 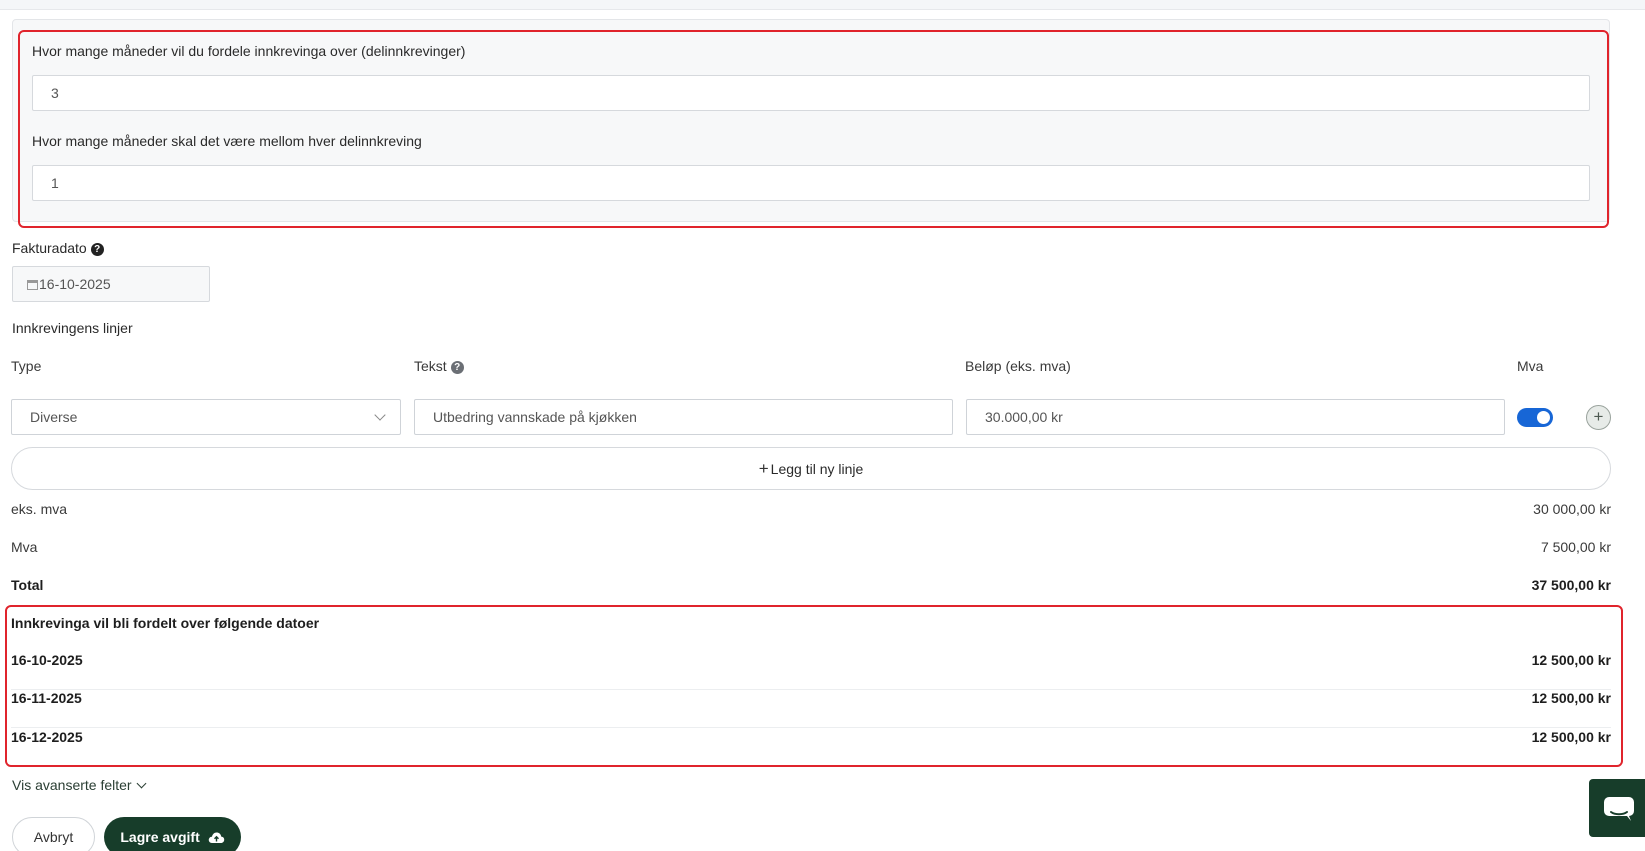 I want to click on summary-vat-value: 7 500,00 kr, so click(x=1575, y=547).